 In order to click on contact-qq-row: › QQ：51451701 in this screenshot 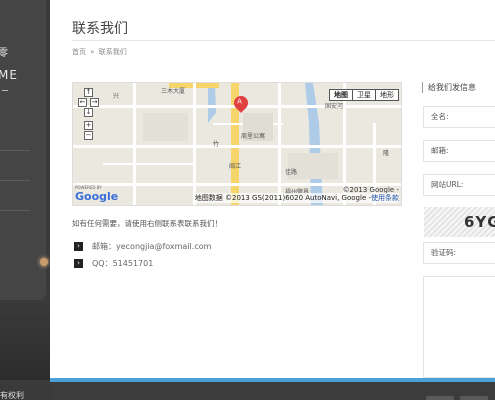, I will do `click(113, 263)`.